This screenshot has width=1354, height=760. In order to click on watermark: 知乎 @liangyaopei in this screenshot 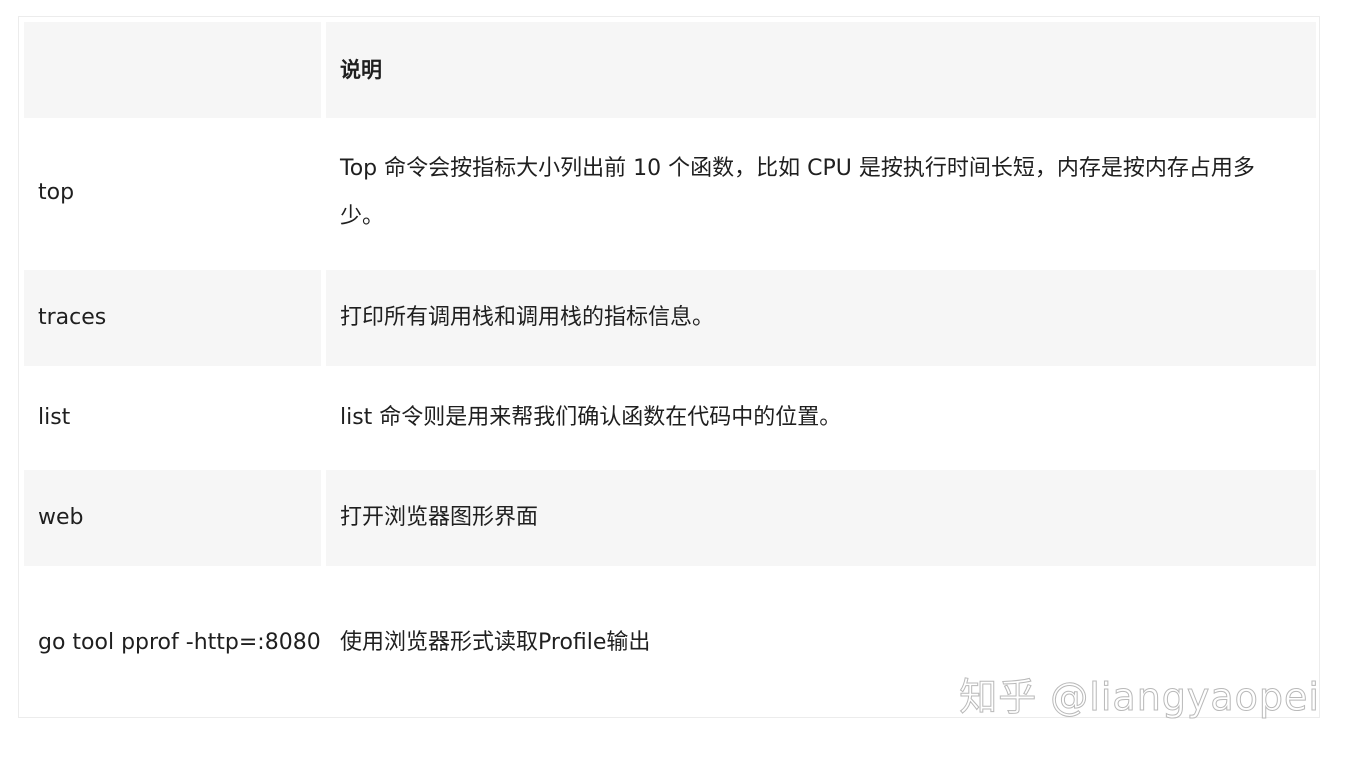, I will do `click(1139, 697)`.